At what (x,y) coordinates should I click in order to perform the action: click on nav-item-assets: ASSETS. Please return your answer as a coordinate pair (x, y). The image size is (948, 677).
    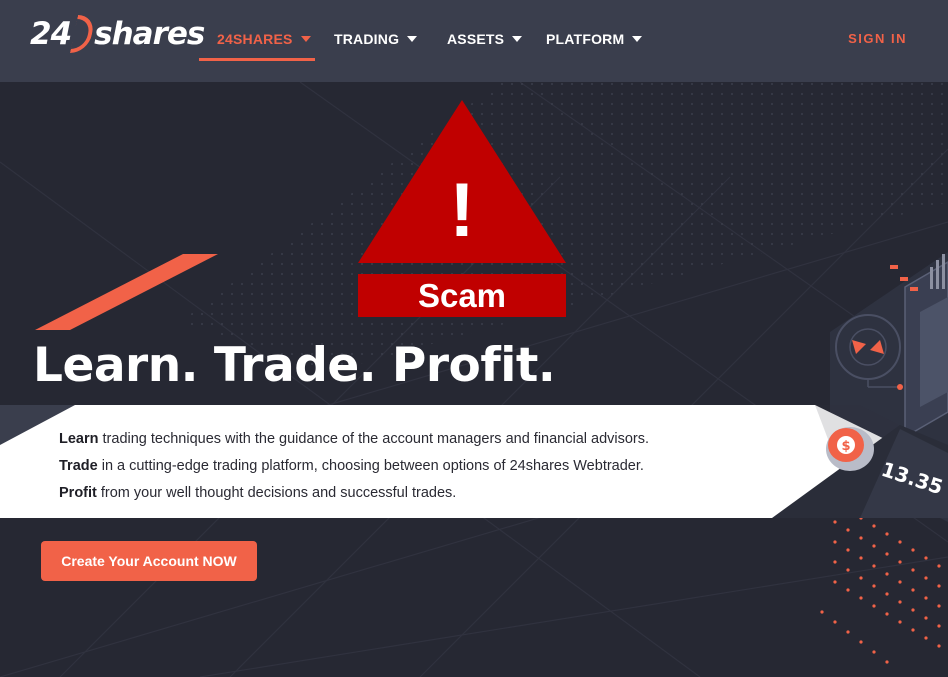
    Looking at the image, I should click on (485, 39).